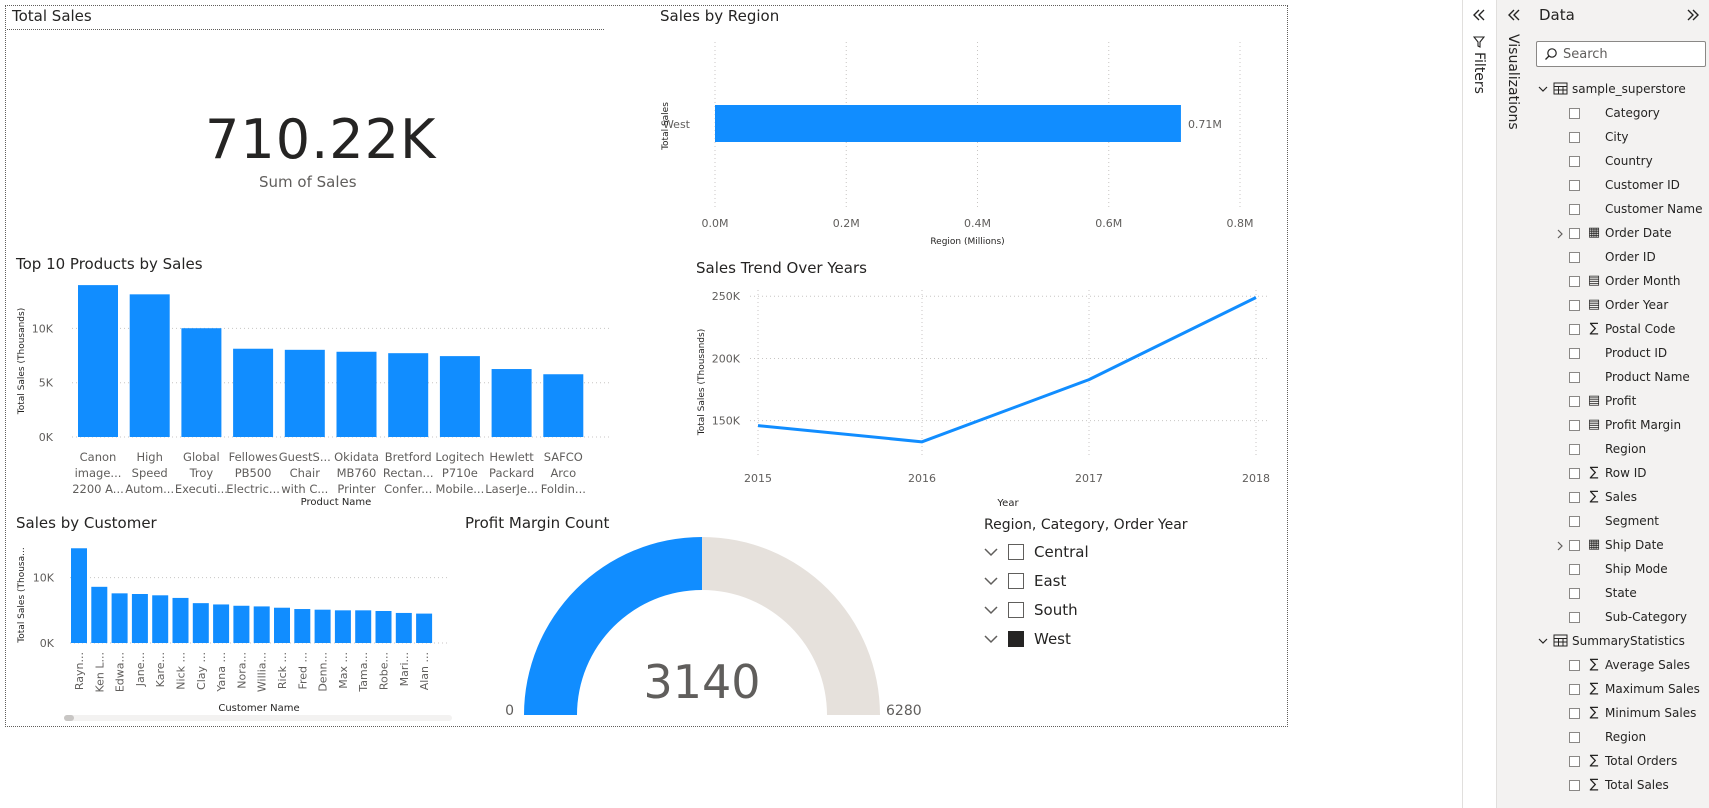 The image size is (1709, 808). Describe the element at coordinates (1513, 82) in the screenshot. I see `visualizations-label: Visualizations` at that location.